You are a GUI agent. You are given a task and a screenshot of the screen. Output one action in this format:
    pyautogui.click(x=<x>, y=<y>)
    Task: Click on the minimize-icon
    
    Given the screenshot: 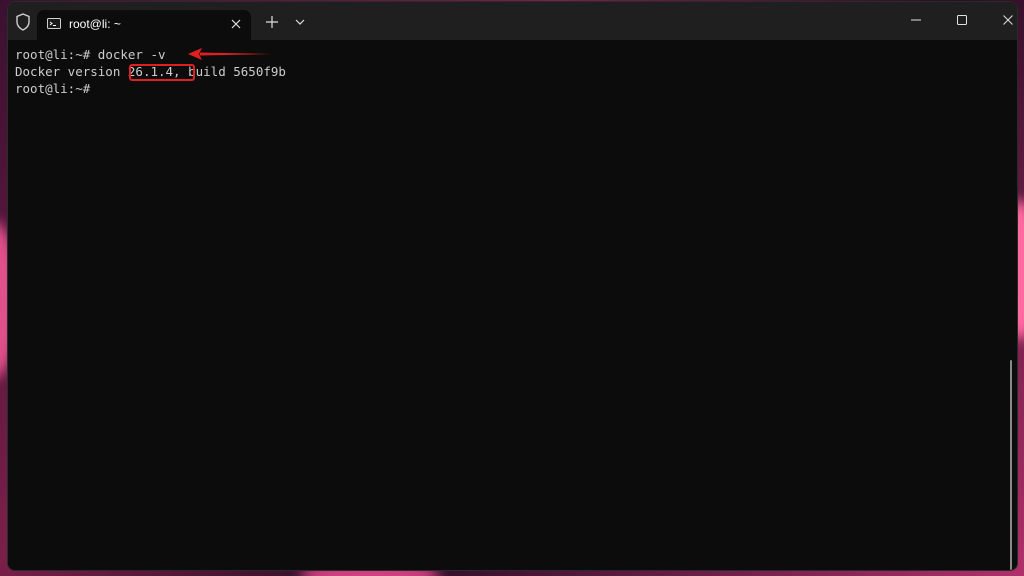 What is the action you would take?
    pyautogui.click(x=916, y=20)
    